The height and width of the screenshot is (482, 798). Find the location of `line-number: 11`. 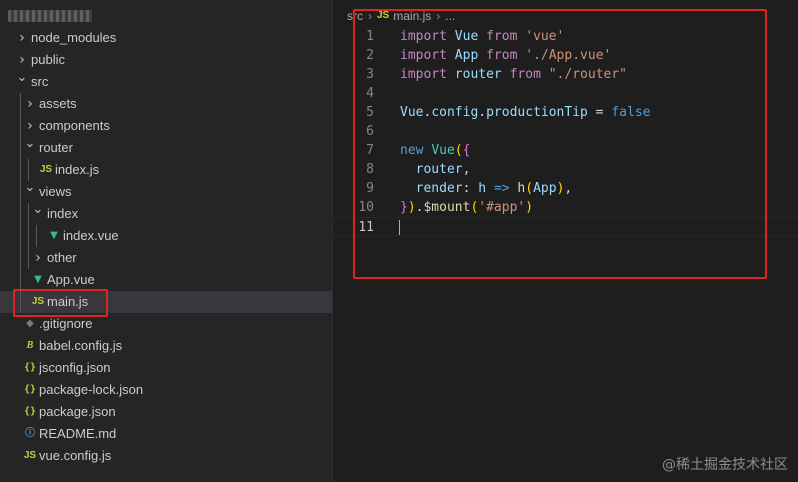

line-number: 11 is located at coordinates (366, 227).